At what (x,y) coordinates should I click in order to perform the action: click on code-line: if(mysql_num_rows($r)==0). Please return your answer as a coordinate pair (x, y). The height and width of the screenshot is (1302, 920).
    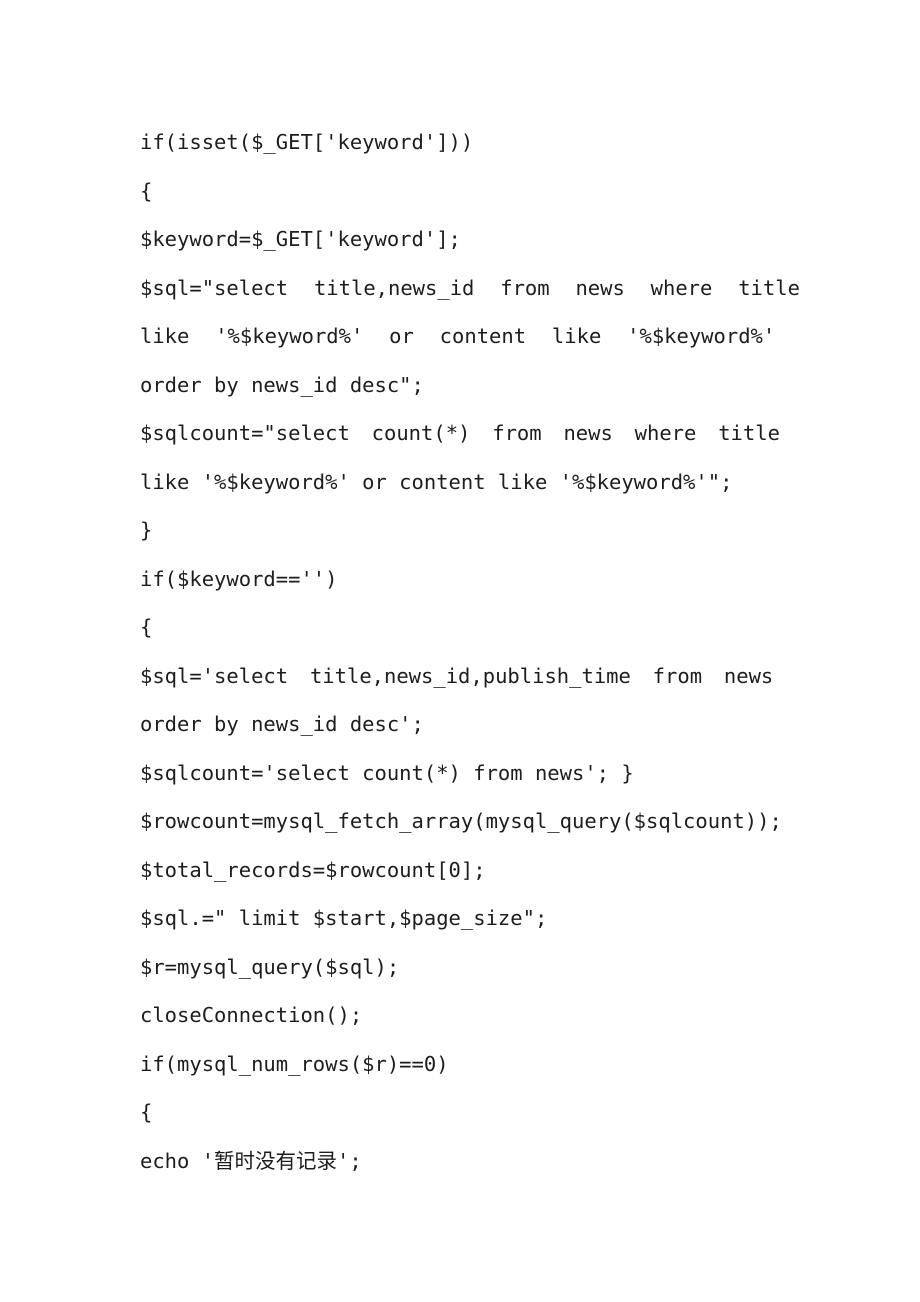
    Looking at the image, I should click on (294, 1063).